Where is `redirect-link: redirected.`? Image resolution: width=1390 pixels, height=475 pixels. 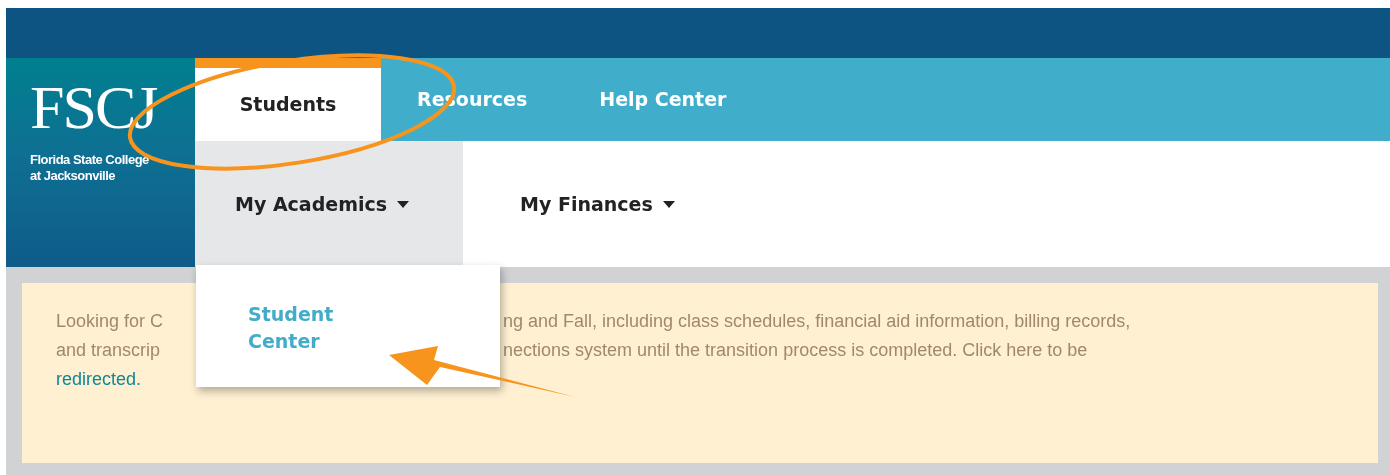 redirect-link: redirected. is located at coordinates (99, 379).